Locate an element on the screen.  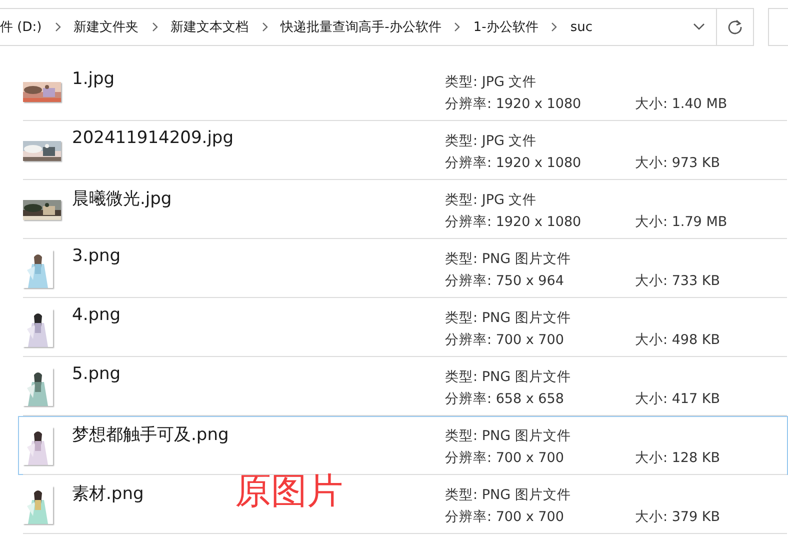
breadcrumb-item: 件 (D:) is located at coordinates (24, 27).